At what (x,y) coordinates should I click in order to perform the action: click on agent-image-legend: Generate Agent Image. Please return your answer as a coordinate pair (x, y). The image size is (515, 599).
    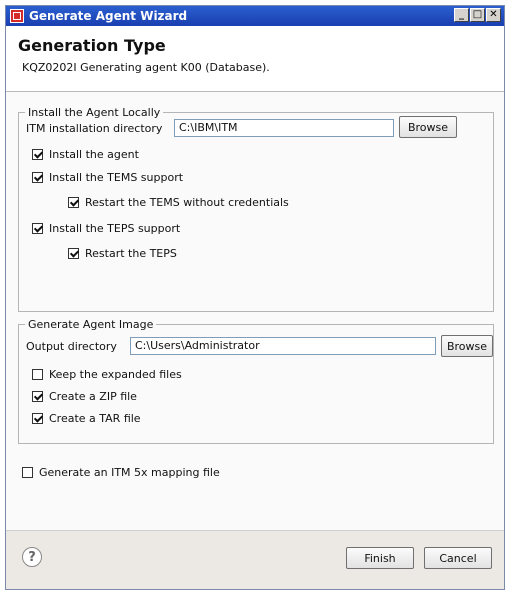
    Looking at the image, I should click on (91, 324).